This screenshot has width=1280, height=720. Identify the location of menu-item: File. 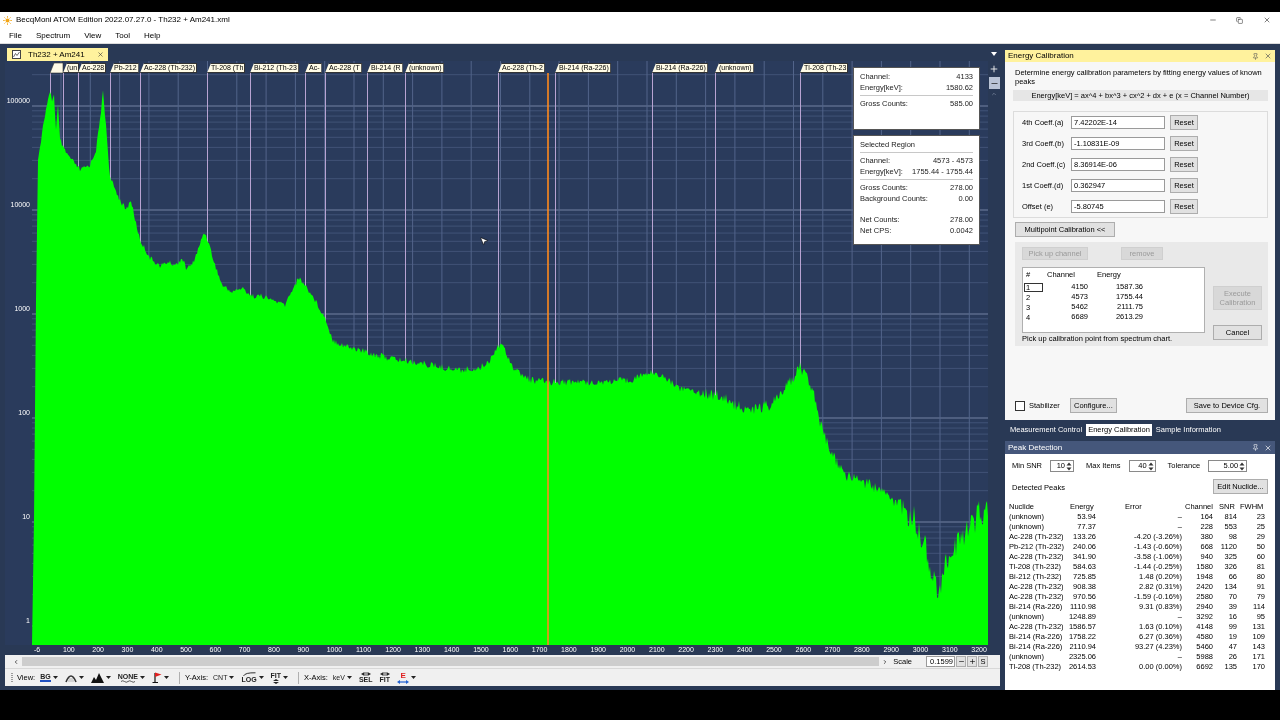
(15, 35).